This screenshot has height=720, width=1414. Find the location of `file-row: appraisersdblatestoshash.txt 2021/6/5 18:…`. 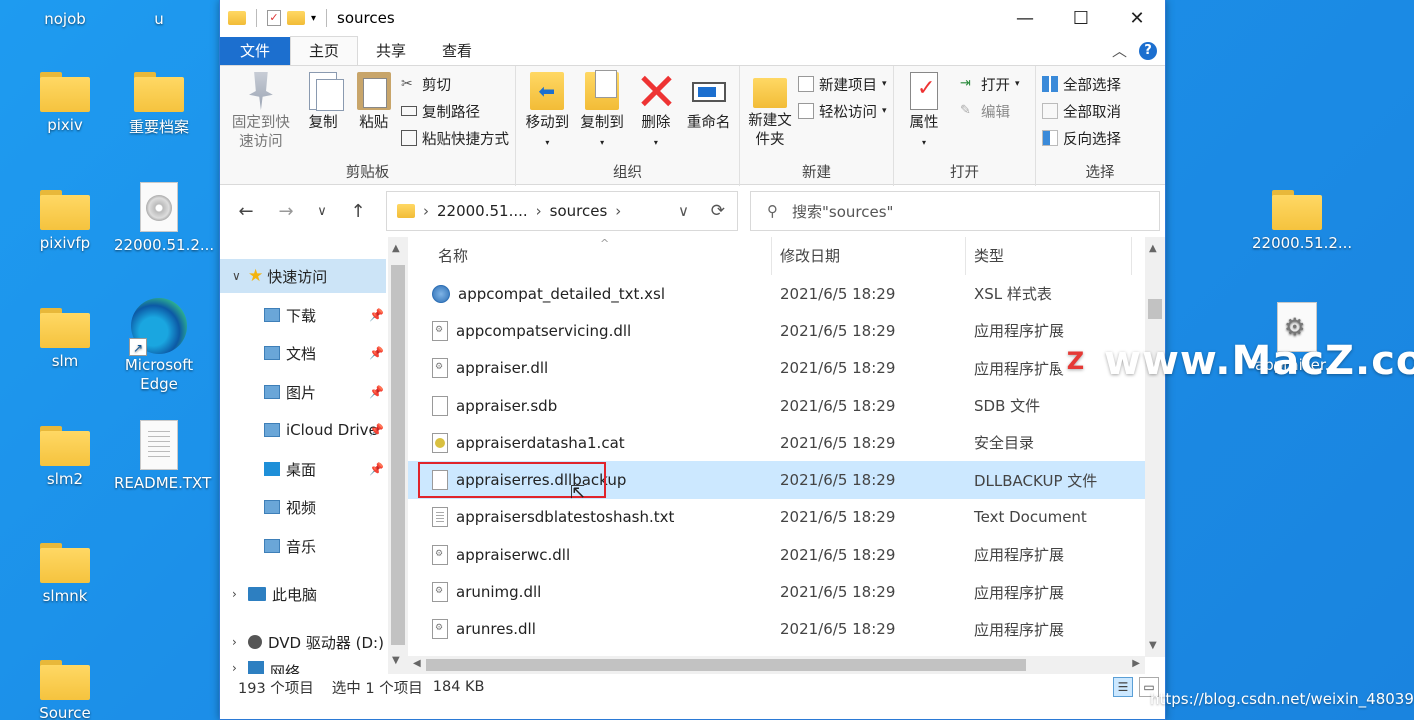

file-row: appraisersdblatestoshash.txt 2021/6/5 18:… is located at coordinates (776, 517).